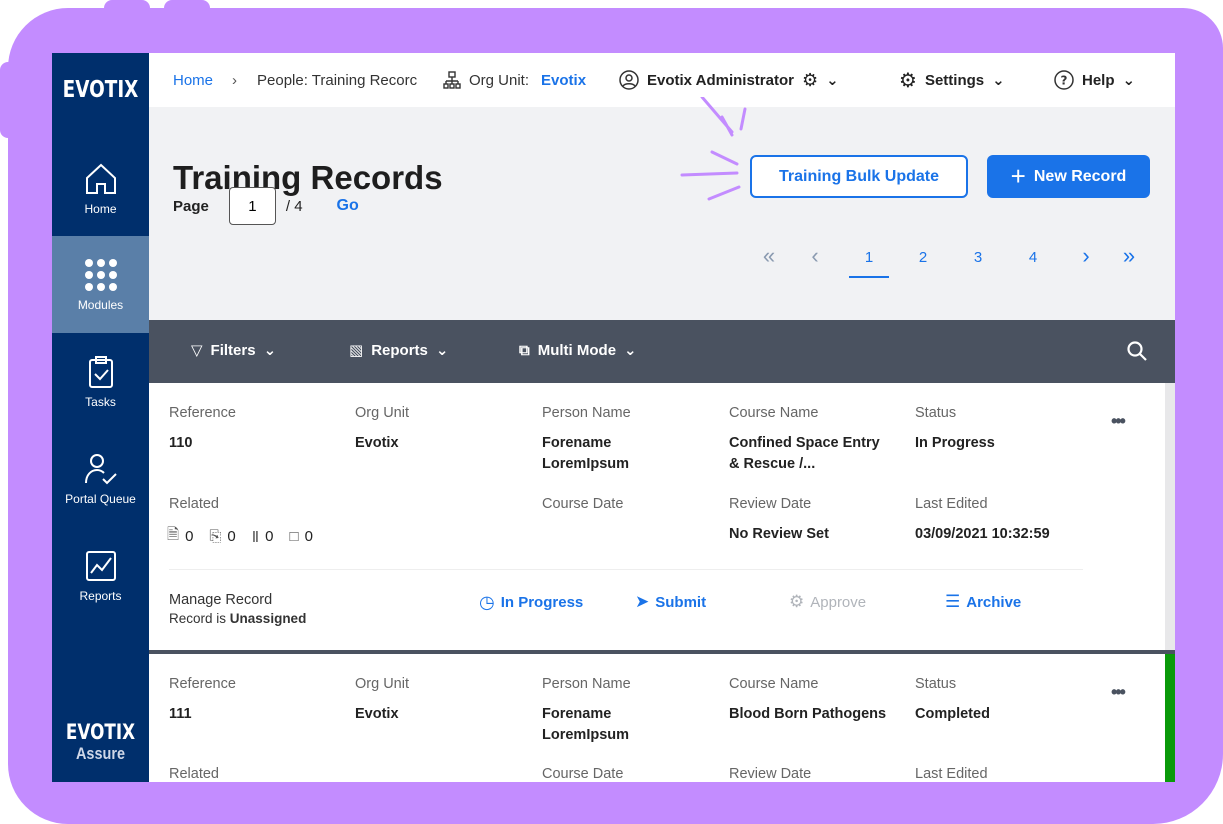 Image resolution: width=1223 pixels, height=824 pixels. Describe the element at coordinates (193, 80) in the screenshot. I see `breadcrumb-home: Home` at that location.